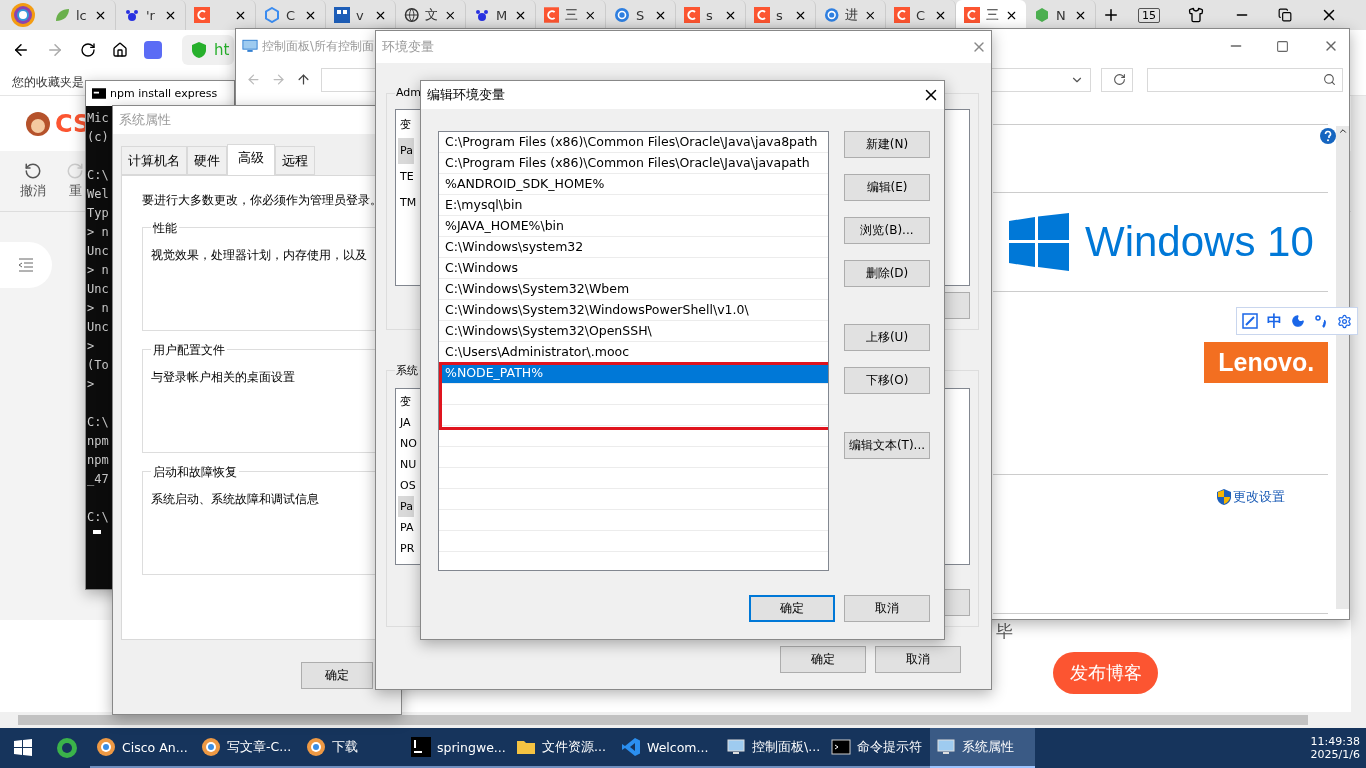 This screenshot has height=768, width=1366. I want to click on list-row: TE, so click(406, 177).